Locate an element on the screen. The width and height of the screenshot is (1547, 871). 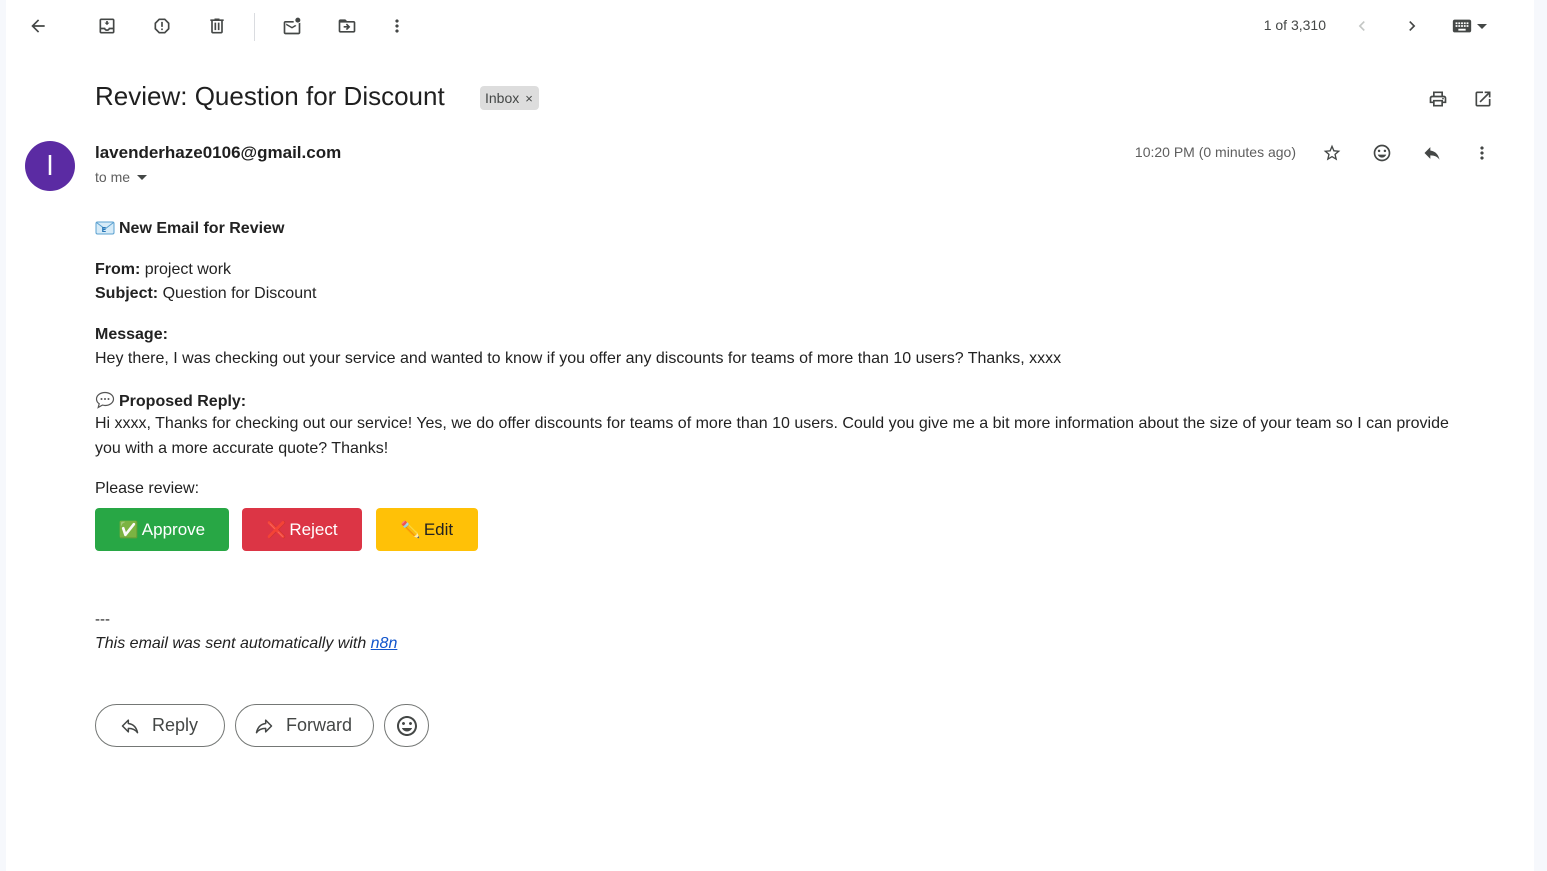
forward-label: Forward is located at coordinates (319, 725).